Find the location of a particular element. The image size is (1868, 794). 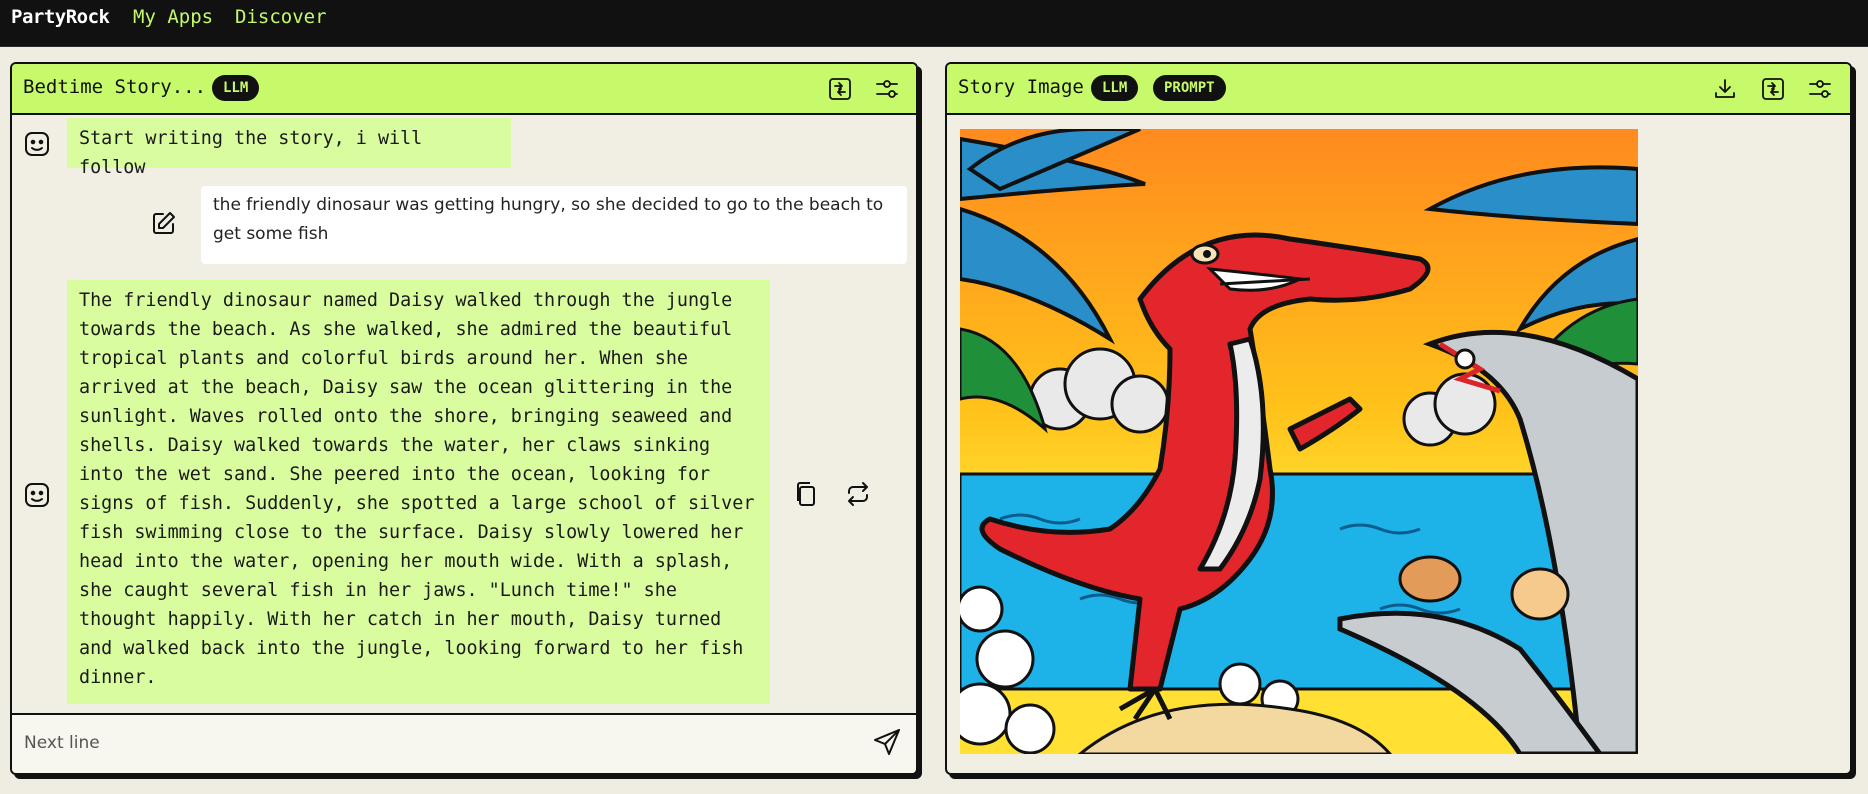

edit-message-icon is located at coordinates (164, 223).